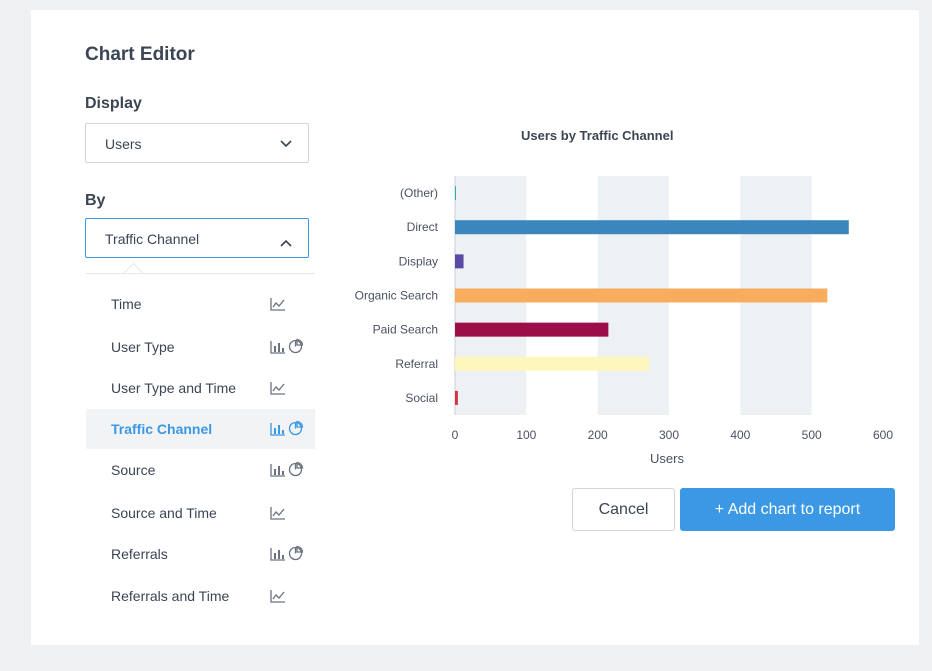 This screenshot has height=671, width=932. What do you see at coordinates (812, 435) in the screenshot?
I see `x-tick-label: 500` at bounding box center [812, 435].